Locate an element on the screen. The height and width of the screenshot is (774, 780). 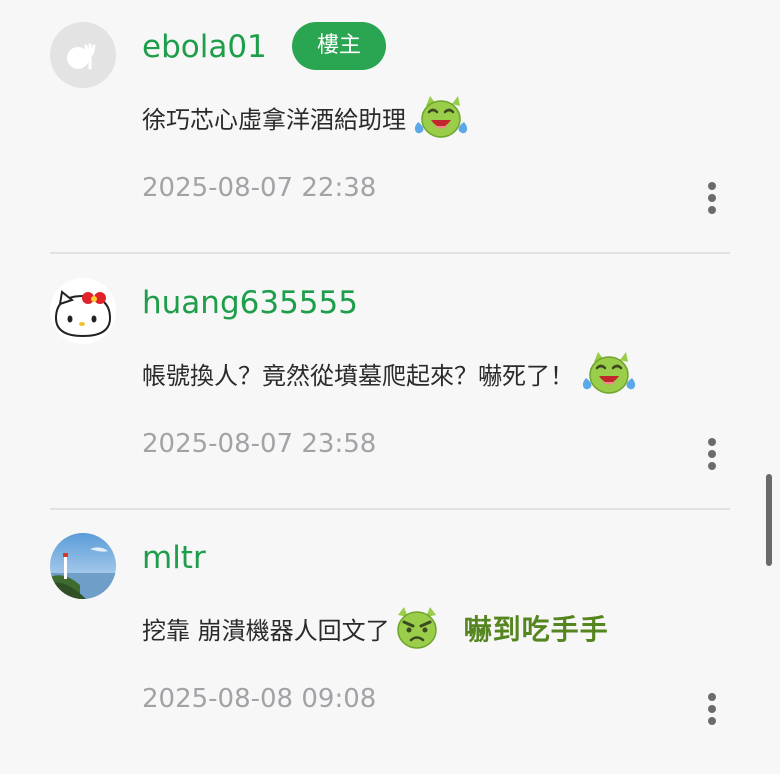
comment-body: 挖靠 崩潰機器人回文了 嚇到吃手手 is located at coordinates (375, 628).